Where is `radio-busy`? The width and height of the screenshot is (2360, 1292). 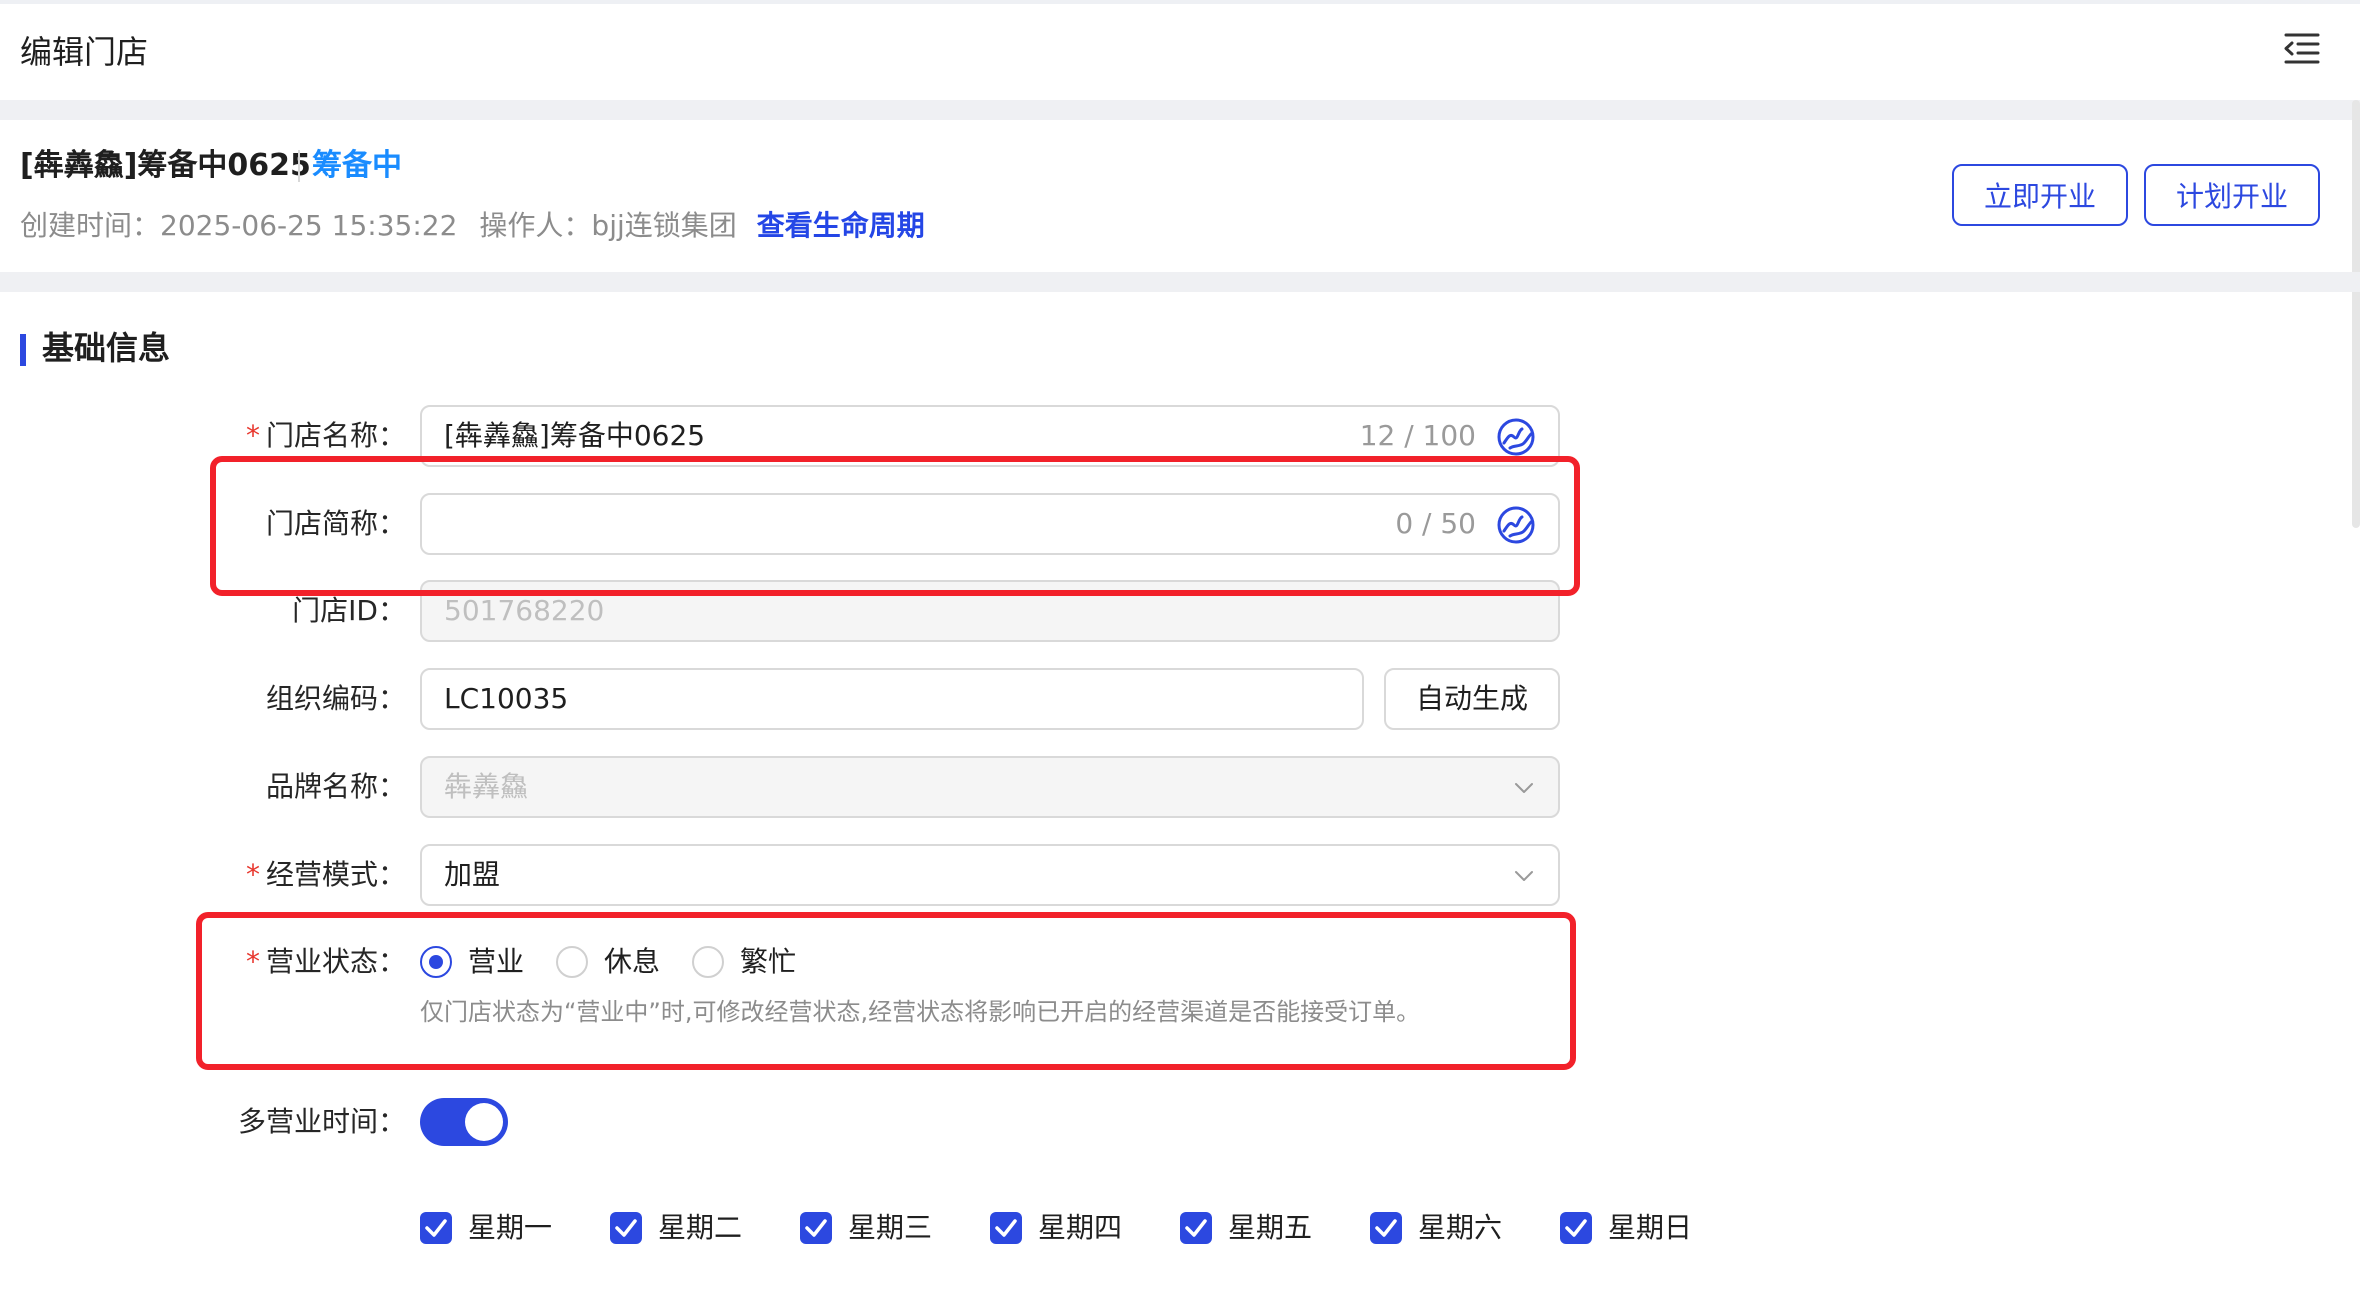 radio-busy is located at coordinates (708, 962).